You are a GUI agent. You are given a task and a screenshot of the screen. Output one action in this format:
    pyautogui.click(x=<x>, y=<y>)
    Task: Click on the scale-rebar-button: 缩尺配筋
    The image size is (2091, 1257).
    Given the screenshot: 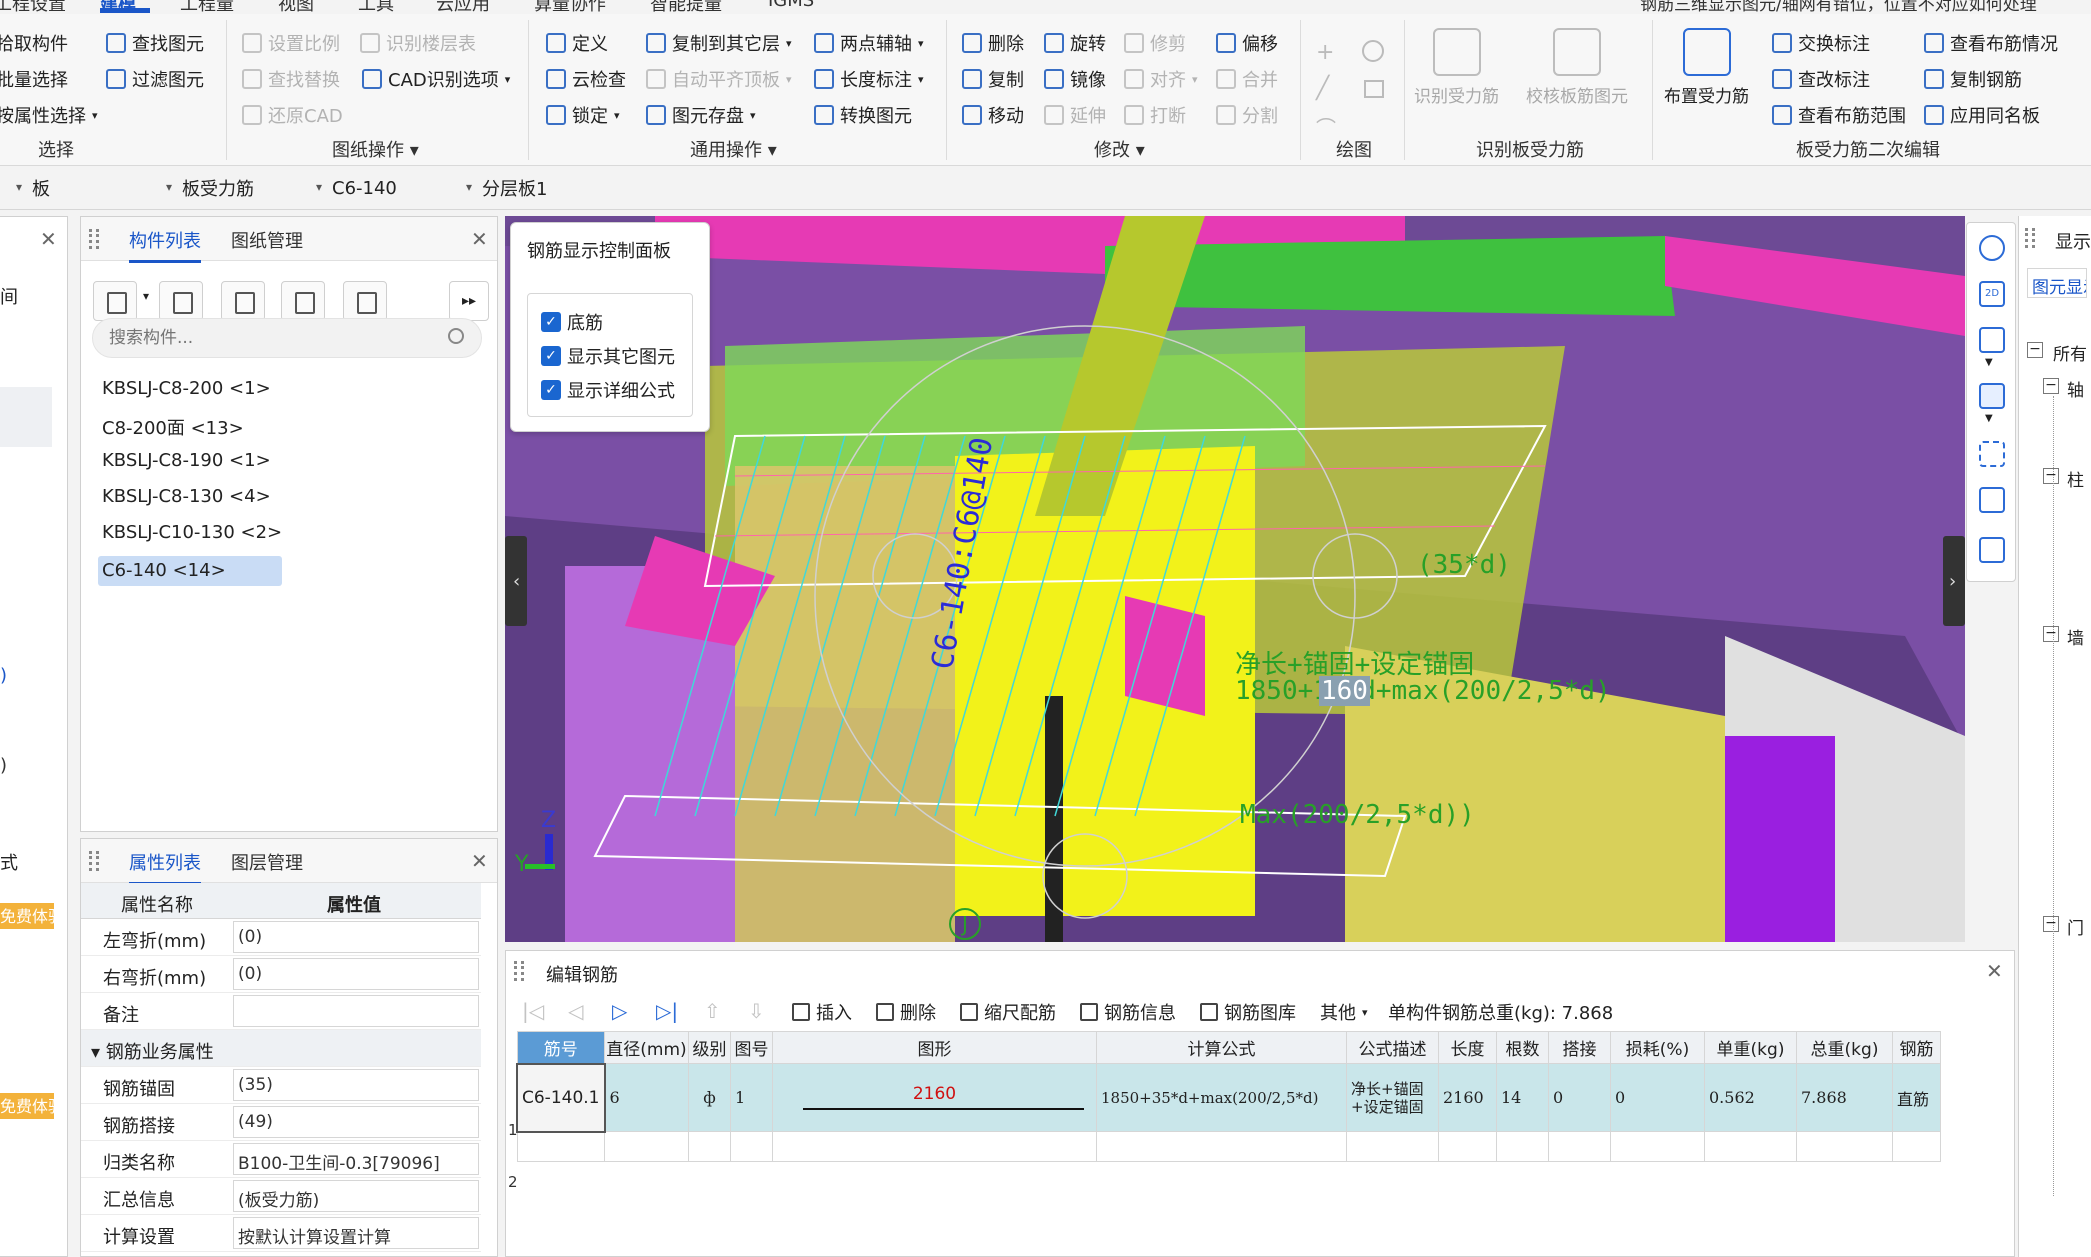 What is the action you would take?
    pyautogui.click(x=1008, y=1012)
    